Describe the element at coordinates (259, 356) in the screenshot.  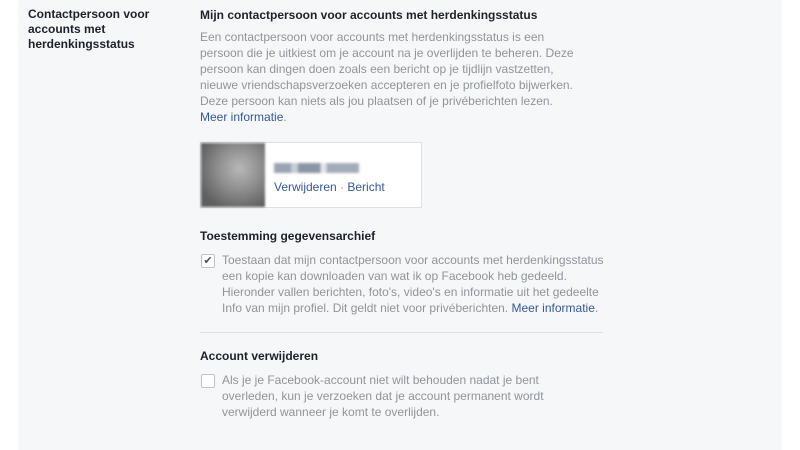
I see `delete-account-heading: Account verwijderen` at that location.